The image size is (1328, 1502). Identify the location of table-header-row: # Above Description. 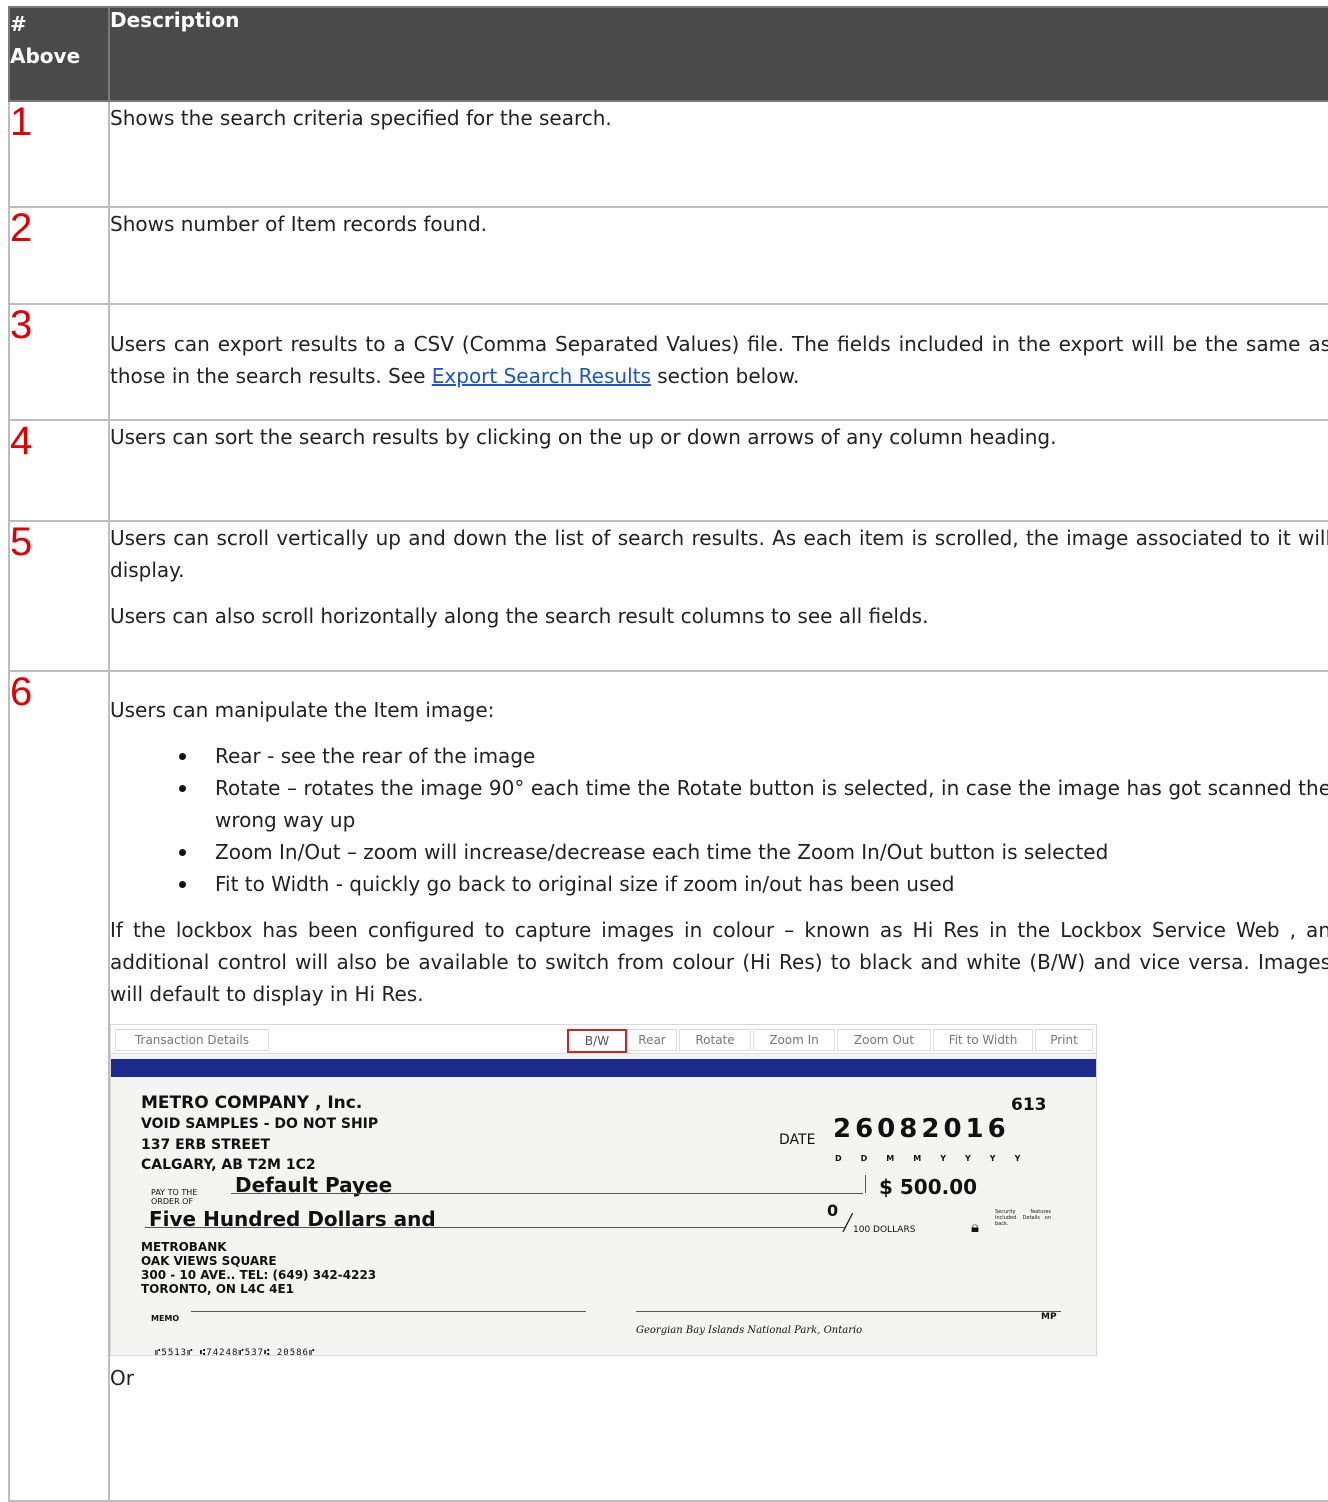
(668, 54).